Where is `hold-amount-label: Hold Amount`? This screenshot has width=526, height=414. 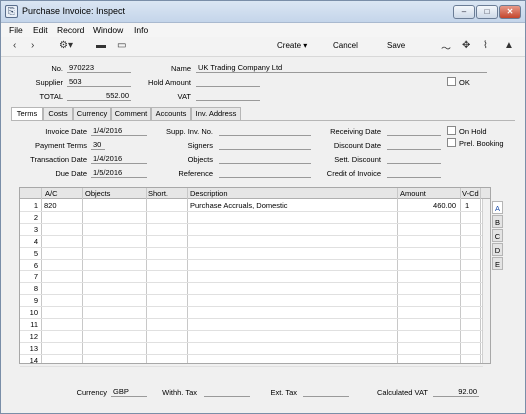
hold-amount-label: Hold Amount is located at coordinates (169, 82).